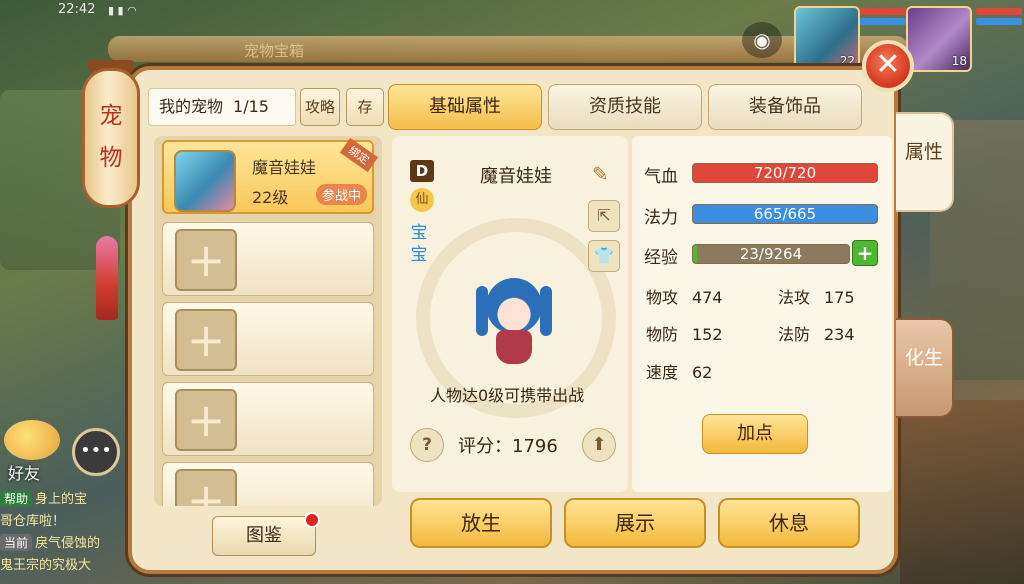  What do you see at coordinates (604, 216) in the screenshot?
I see `share-icon: ⇱` at bounding box center [604, 216].